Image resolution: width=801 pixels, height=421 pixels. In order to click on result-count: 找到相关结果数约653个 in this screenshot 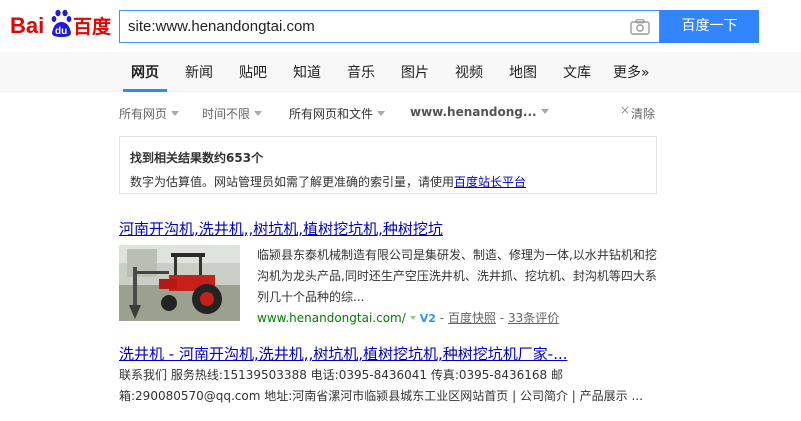, I will do `click(196, 157)`.